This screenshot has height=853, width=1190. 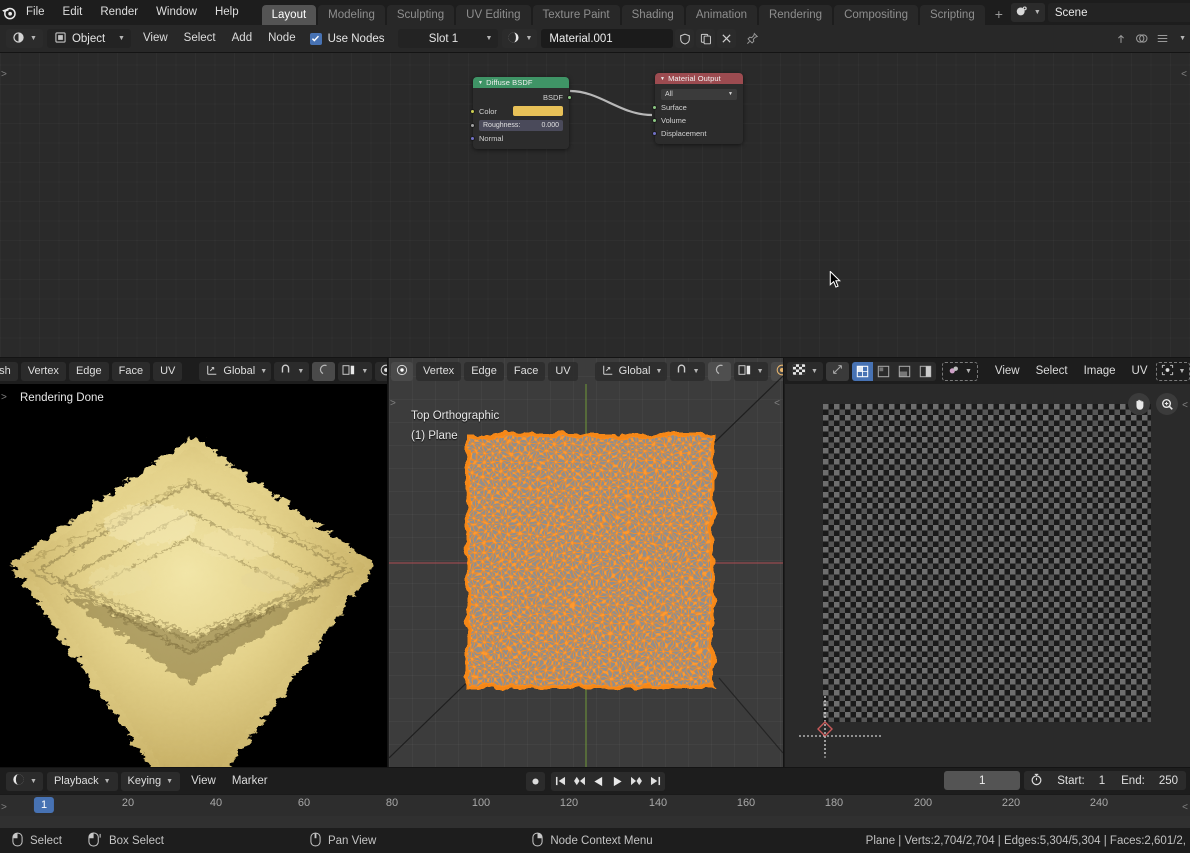 I want to click on timeline-editor-type-selector: ▼, so click(x=24, y=781).